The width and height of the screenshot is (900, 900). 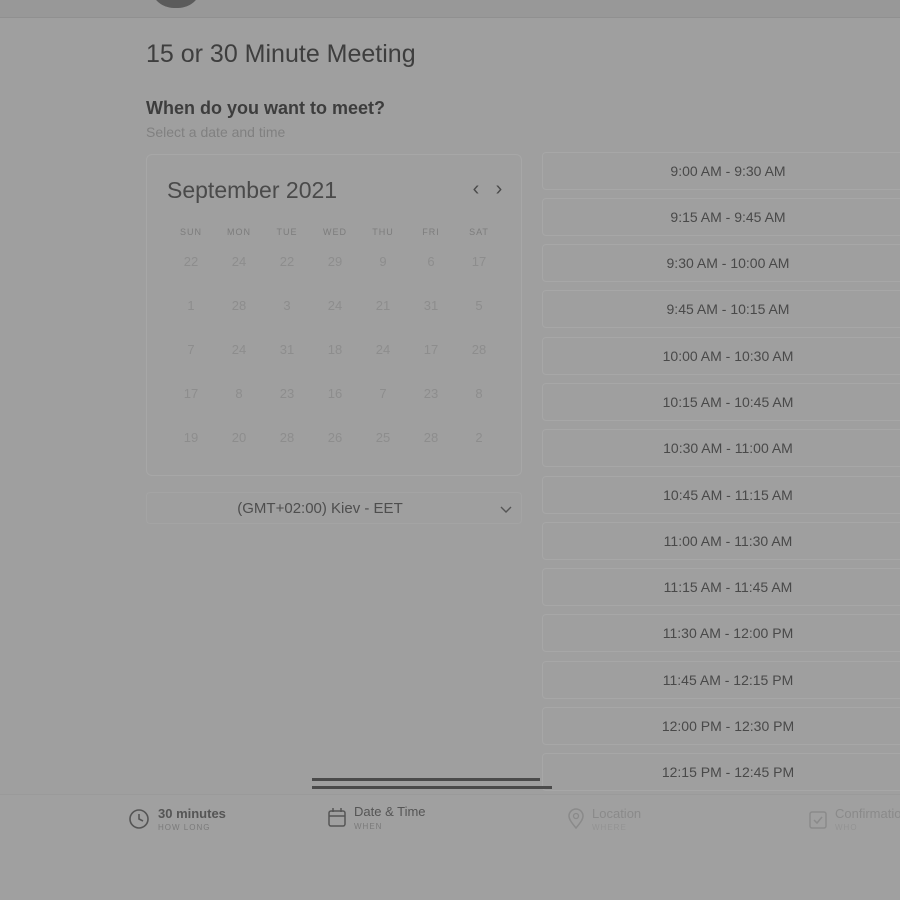 I want to click on calendar-day: 18, so click(x=335, y=350).